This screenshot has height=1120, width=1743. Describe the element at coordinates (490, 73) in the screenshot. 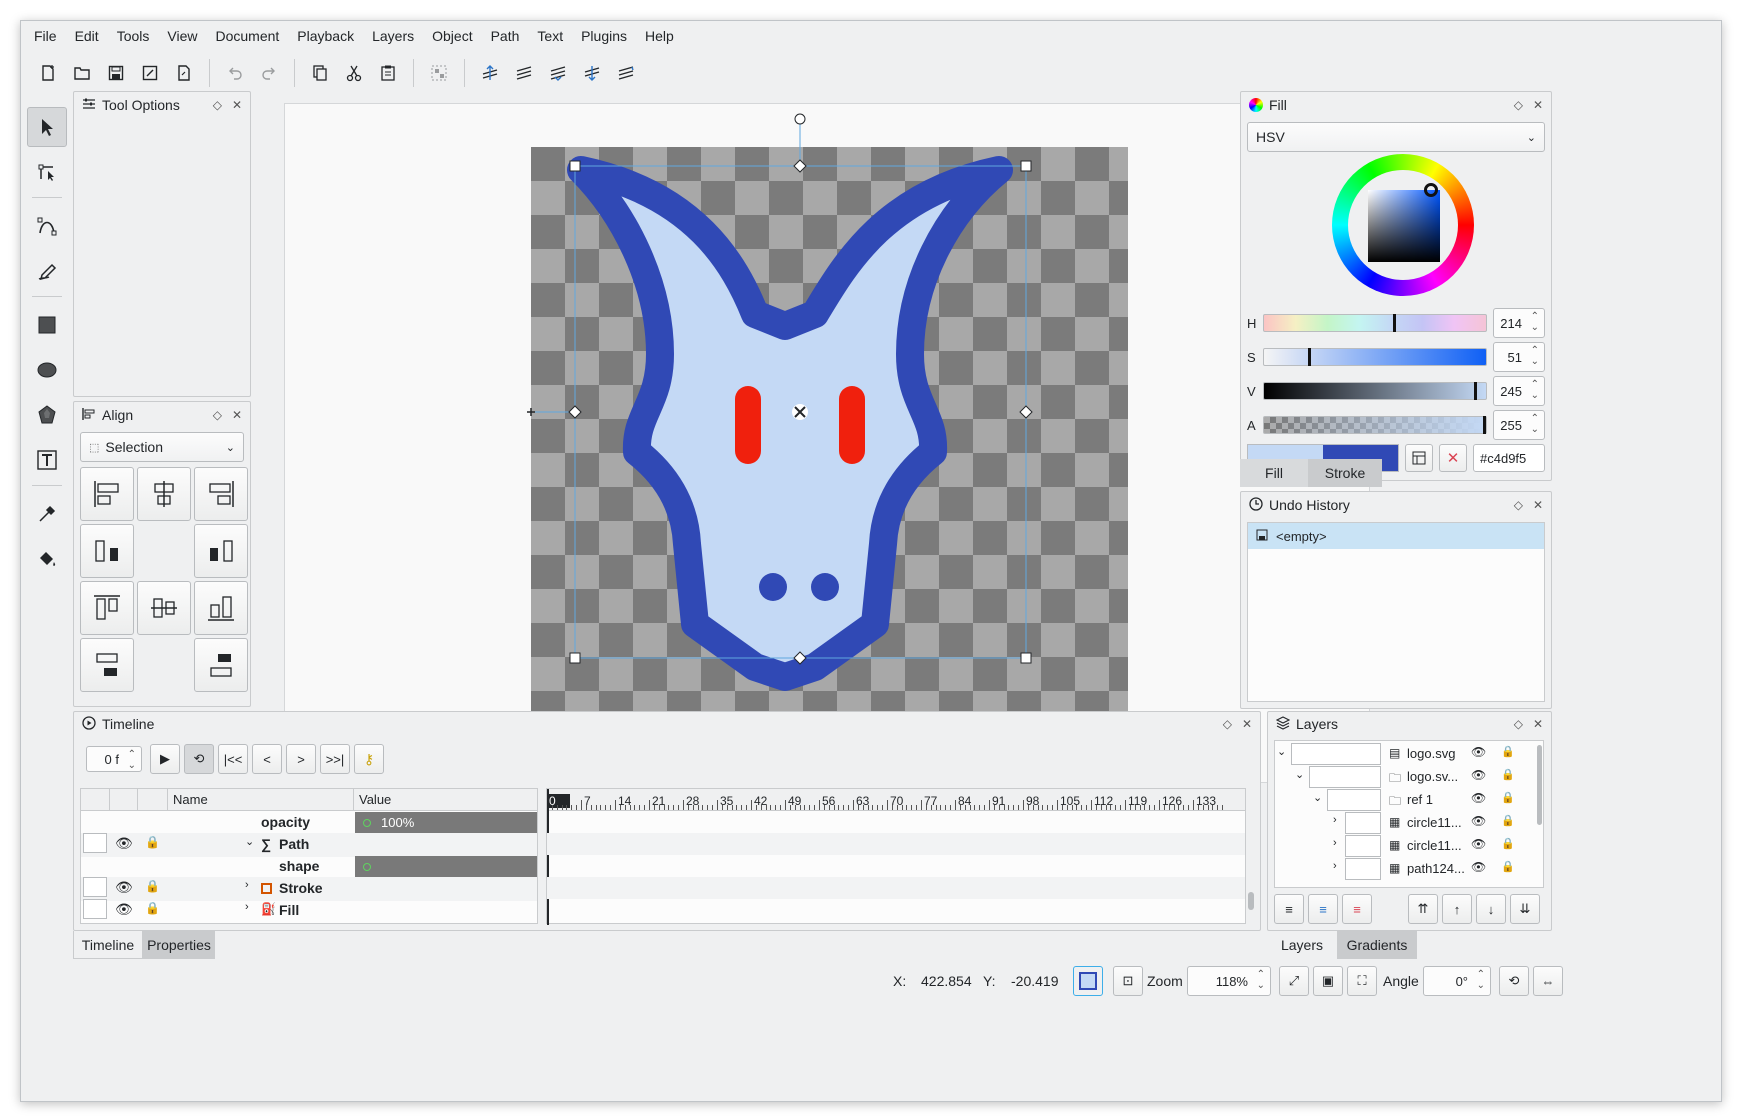

I see `raise-to-top-icon` at that location.